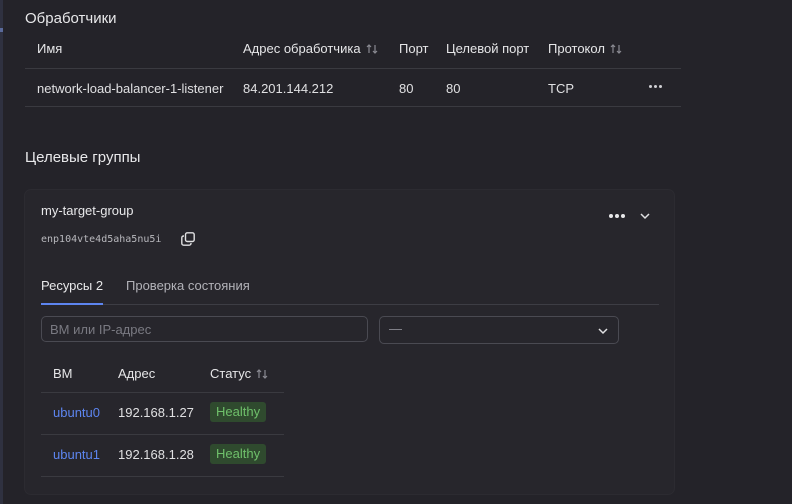 This screenshot has width=792, height=504. Describe the element at coordinates (1, 30) in the screenshot. I see `left-edge-marker` at that location.